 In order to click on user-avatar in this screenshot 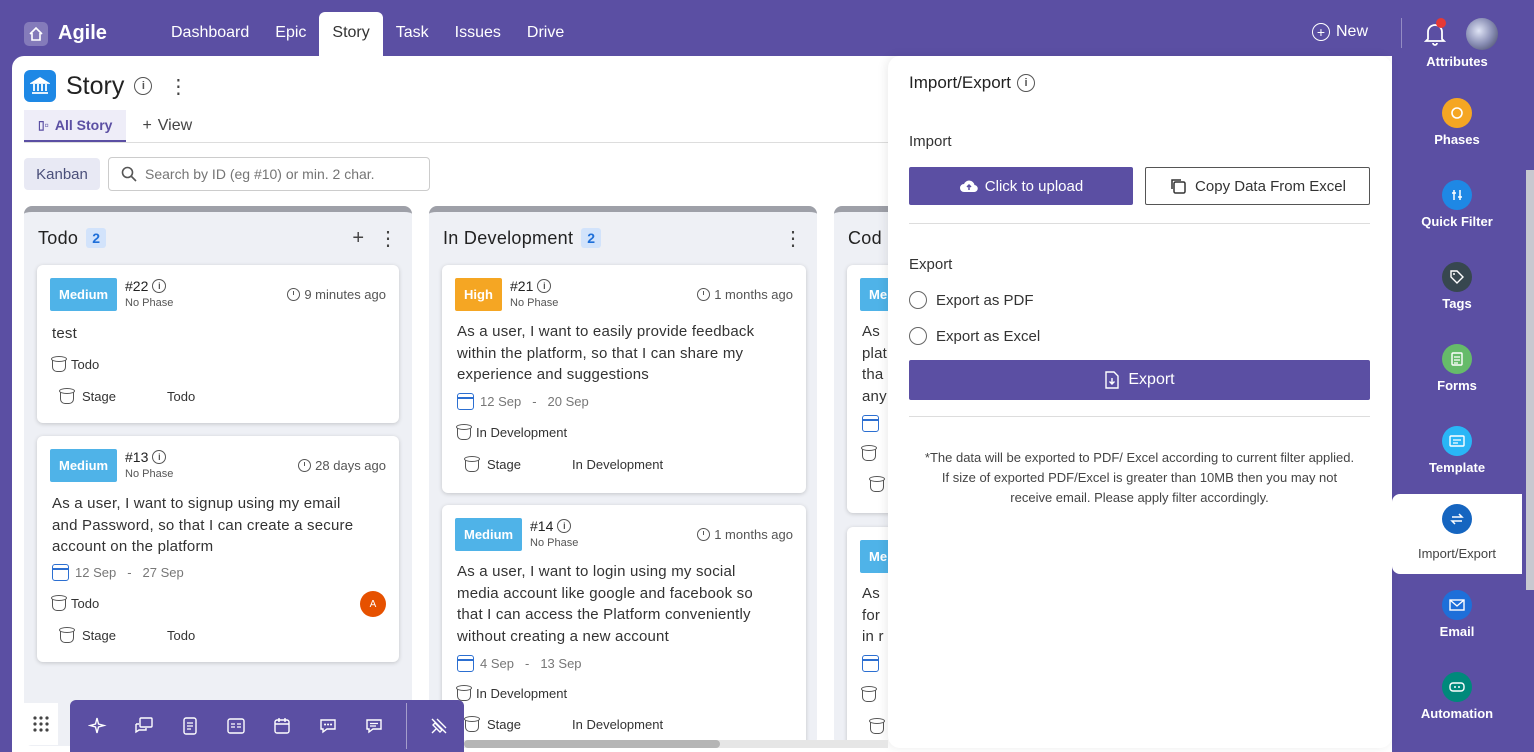, I will do `click(1482, 34)`.